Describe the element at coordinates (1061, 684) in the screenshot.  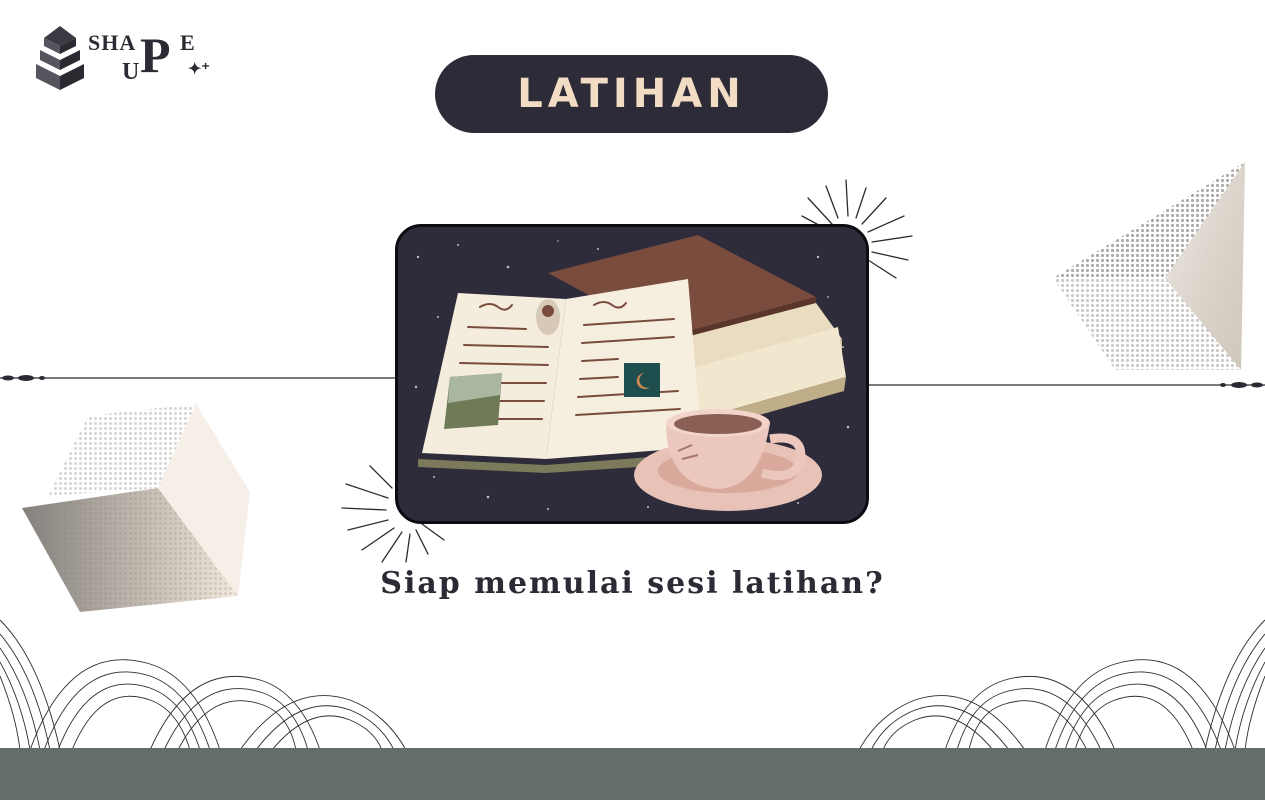
I see `wave-lines-right` at that location.